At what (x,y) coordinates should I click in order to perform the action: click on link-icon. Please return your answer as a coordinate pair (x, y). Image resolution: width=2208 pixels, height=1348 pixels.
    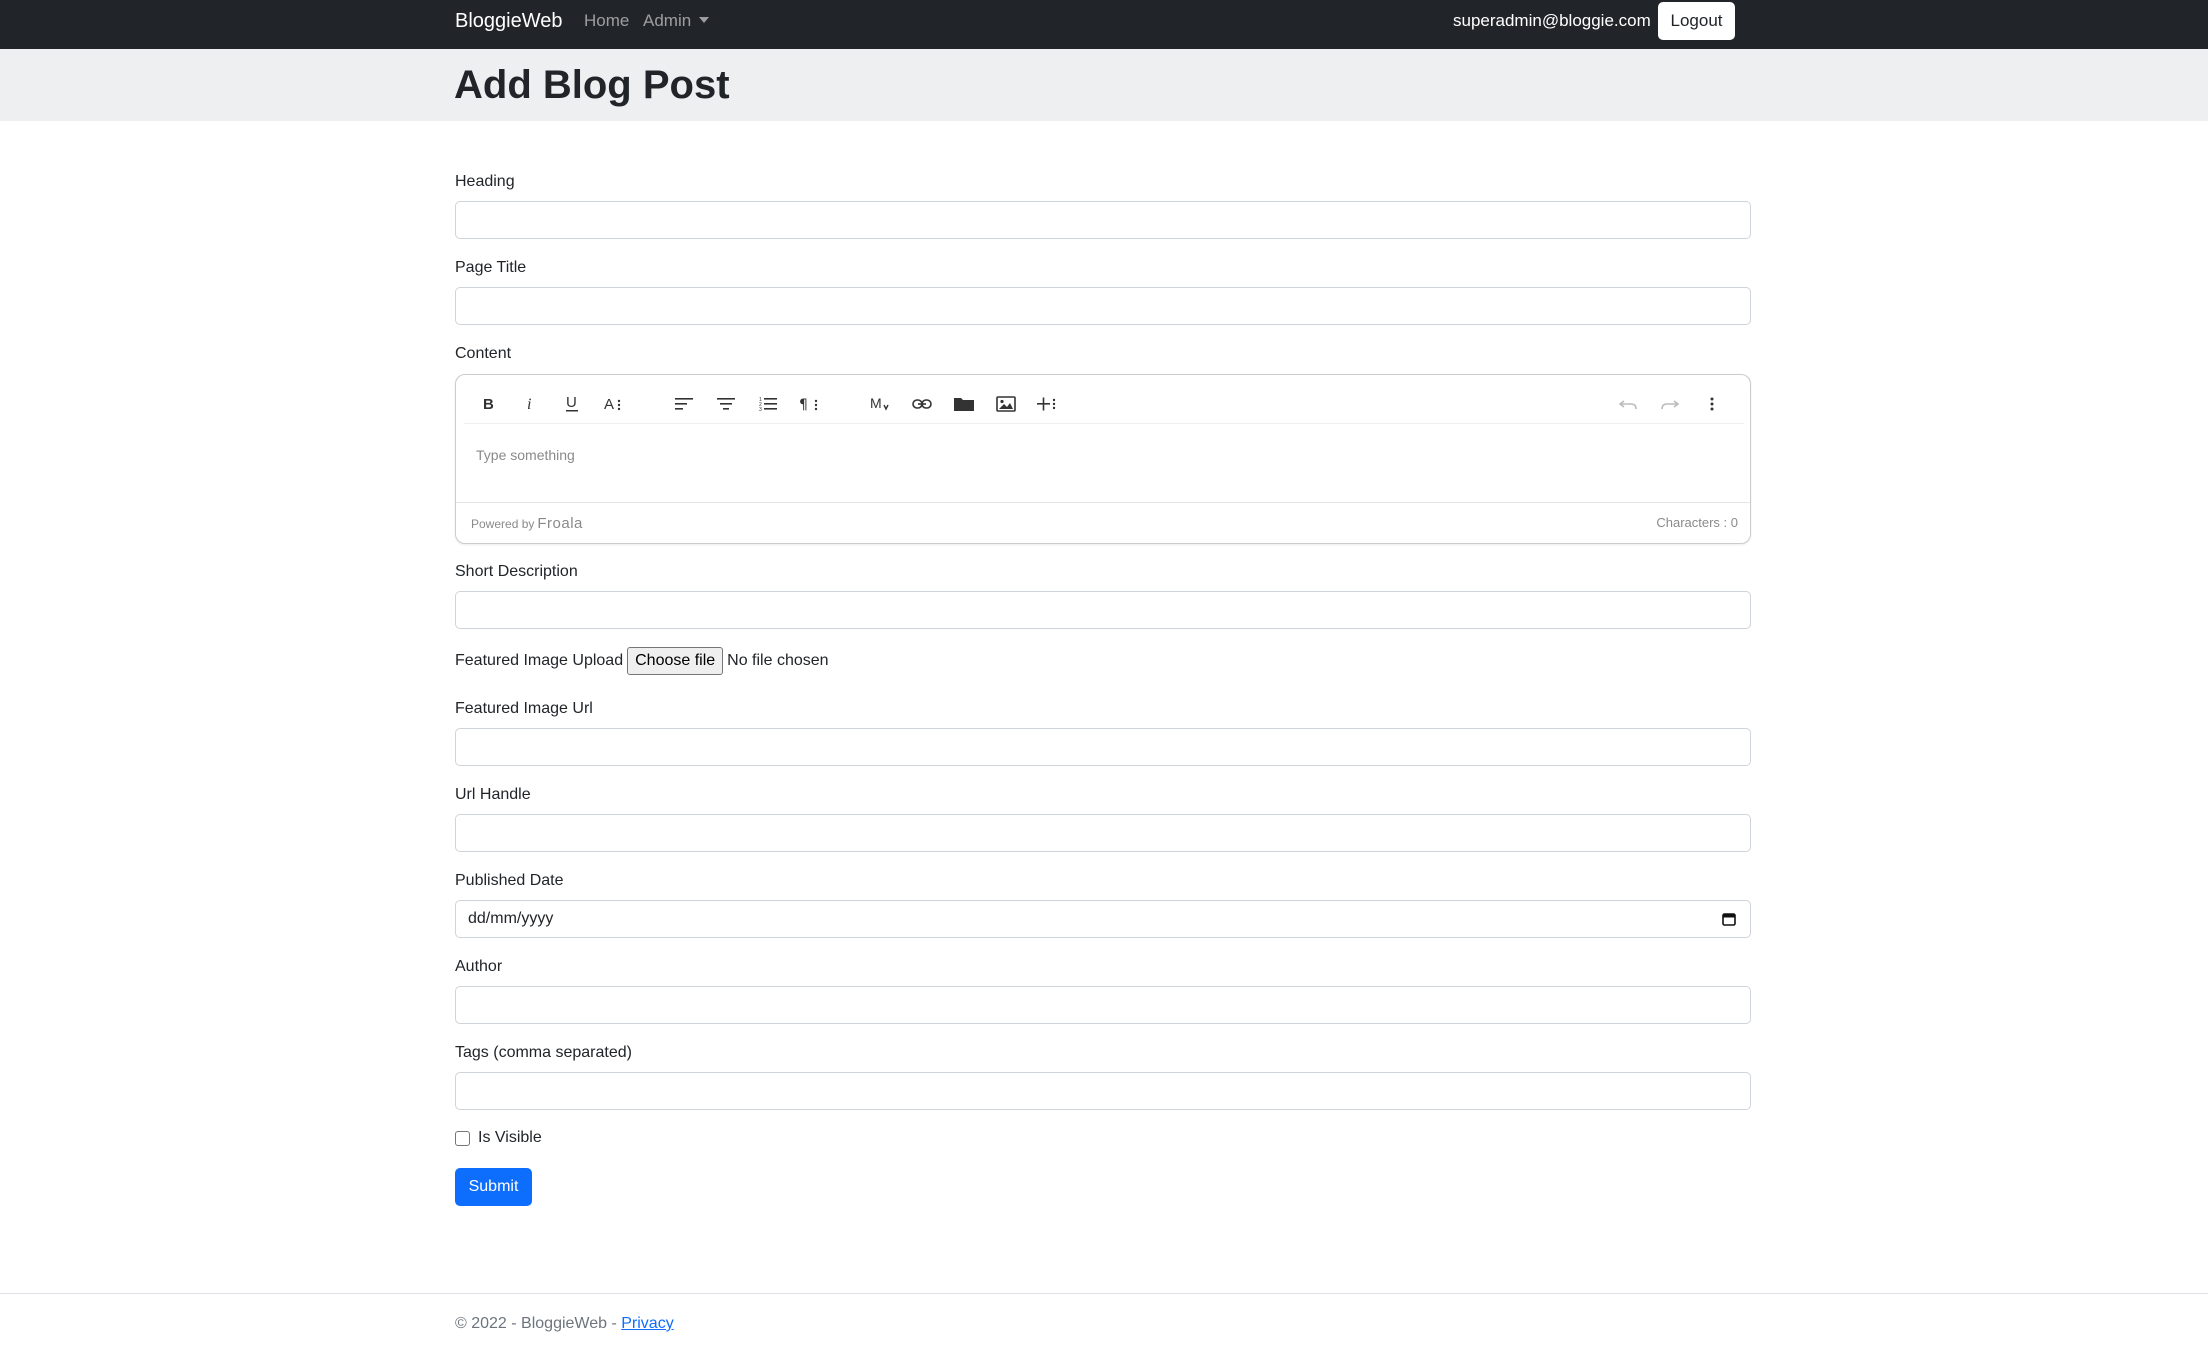
    Looking at the image, I should click on (922, 404).